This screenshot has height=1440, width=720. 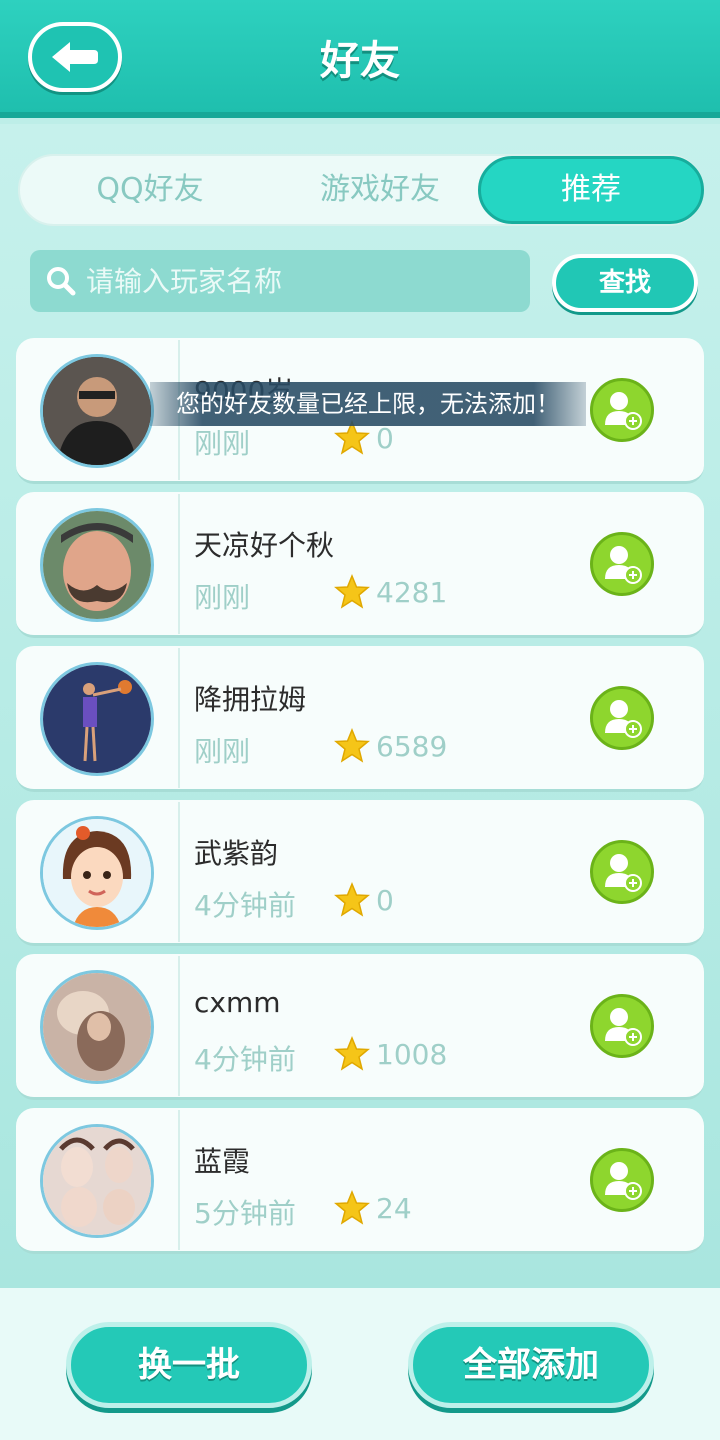 I want to click on search-input, so click(x=296, y=281).